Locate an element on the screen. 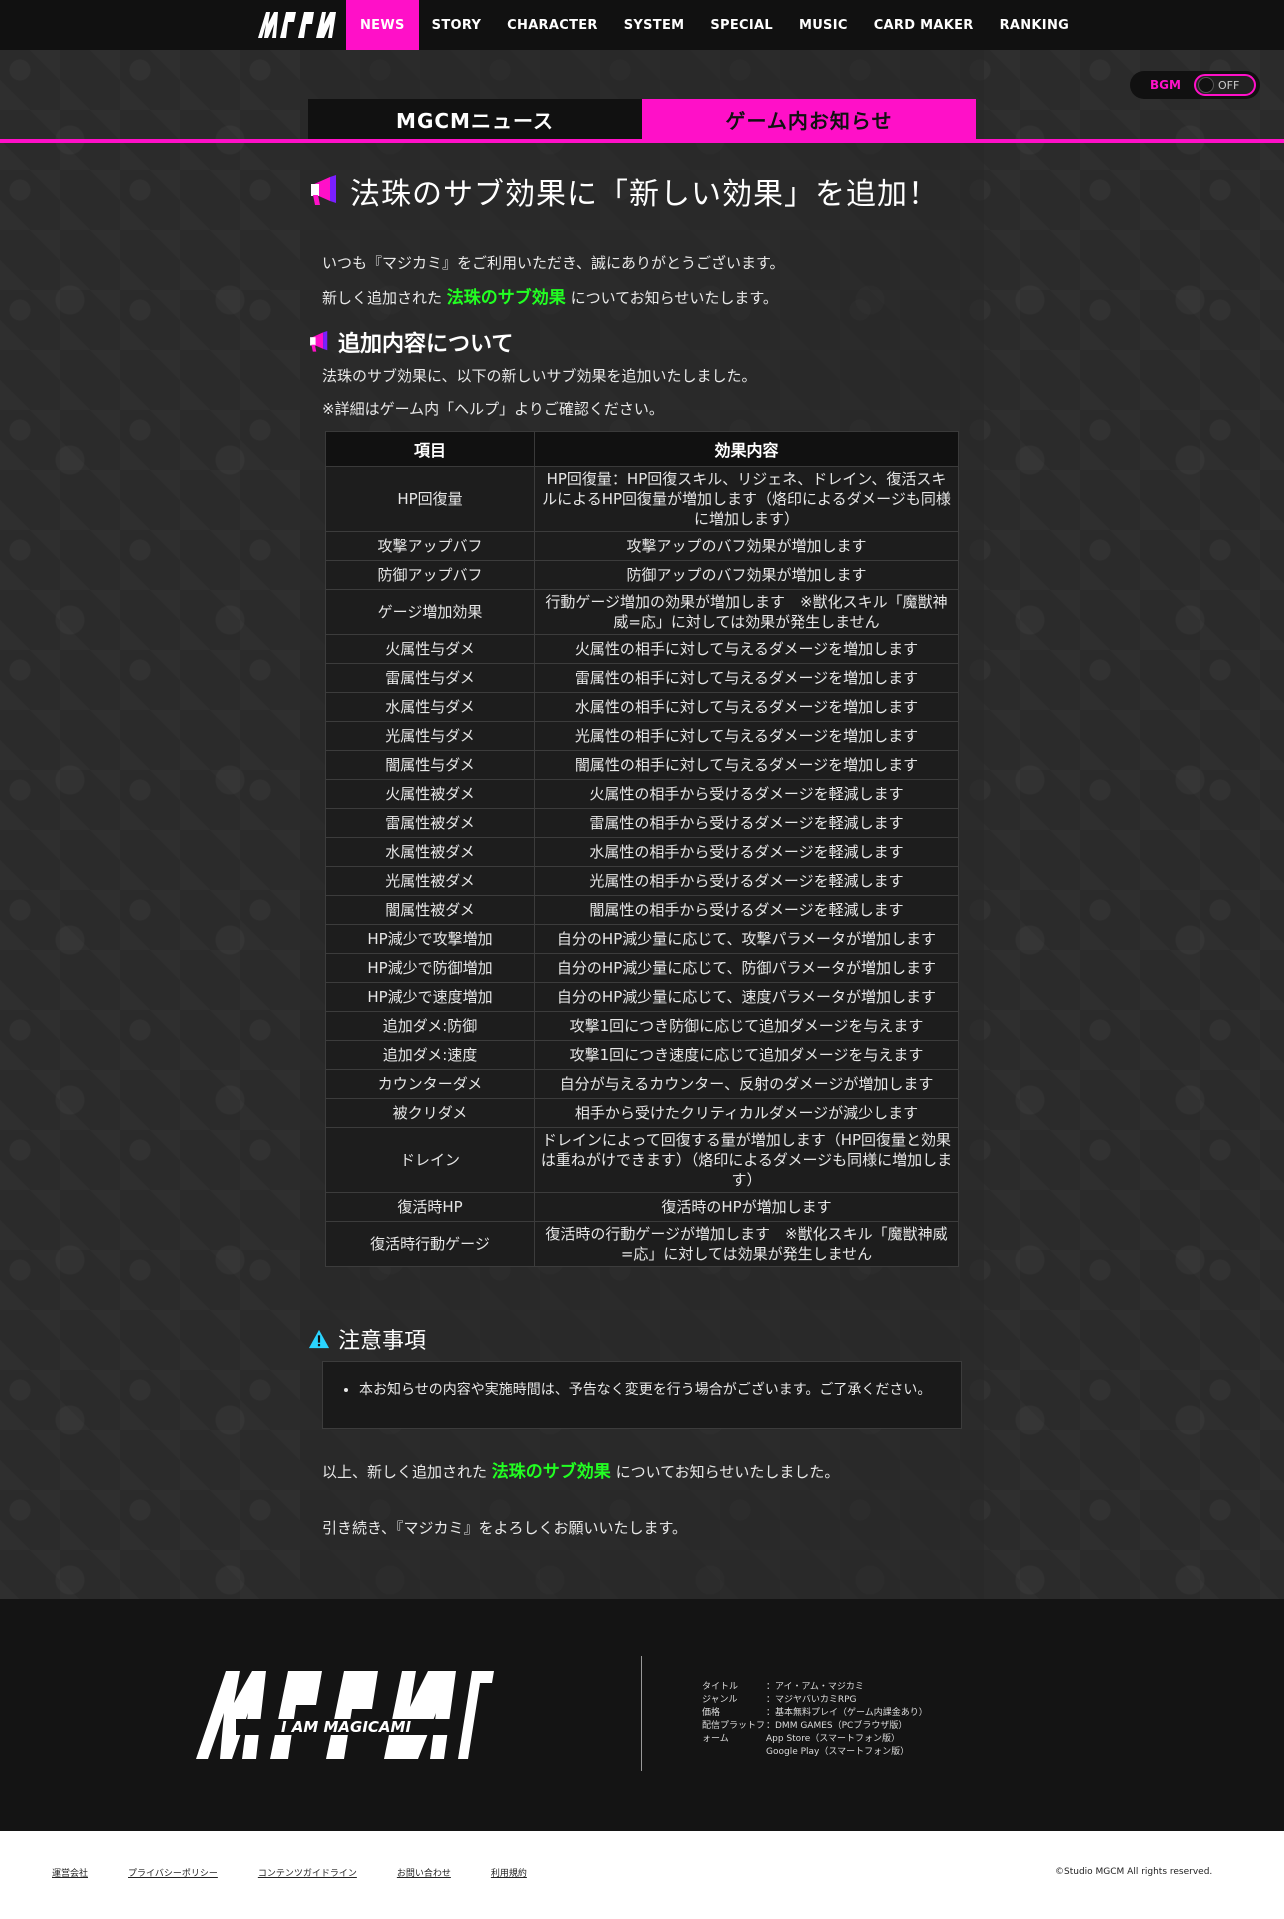  copyright: ©Studio MGCM All rights reserved. is located at coordinates (1134, 1872).